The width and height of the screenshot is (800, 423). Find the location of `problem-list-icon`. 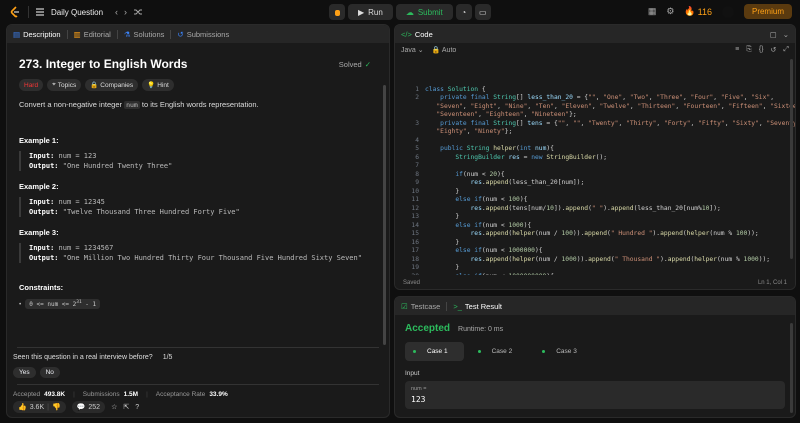

problem-list-icon is located at coordinates (40, 12).